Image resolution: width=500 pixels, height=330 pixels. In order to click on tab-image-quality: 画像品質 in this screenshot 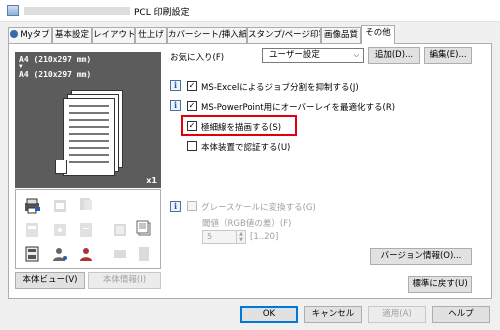, I will do `click(341, 35)`.